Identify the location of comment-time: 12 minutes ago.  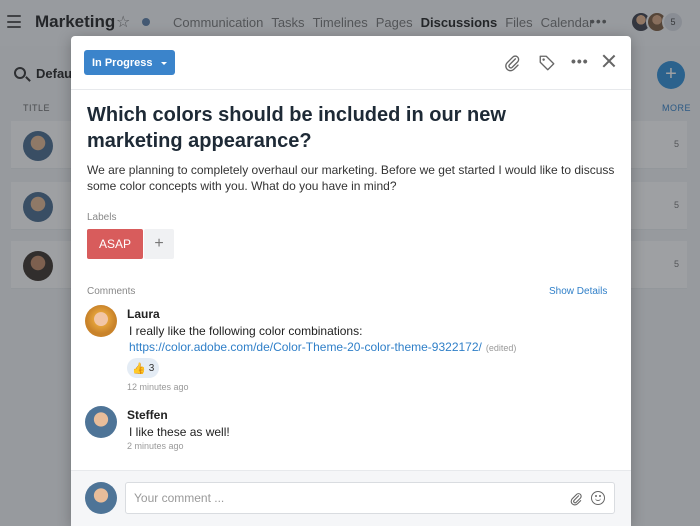
(158, 387).